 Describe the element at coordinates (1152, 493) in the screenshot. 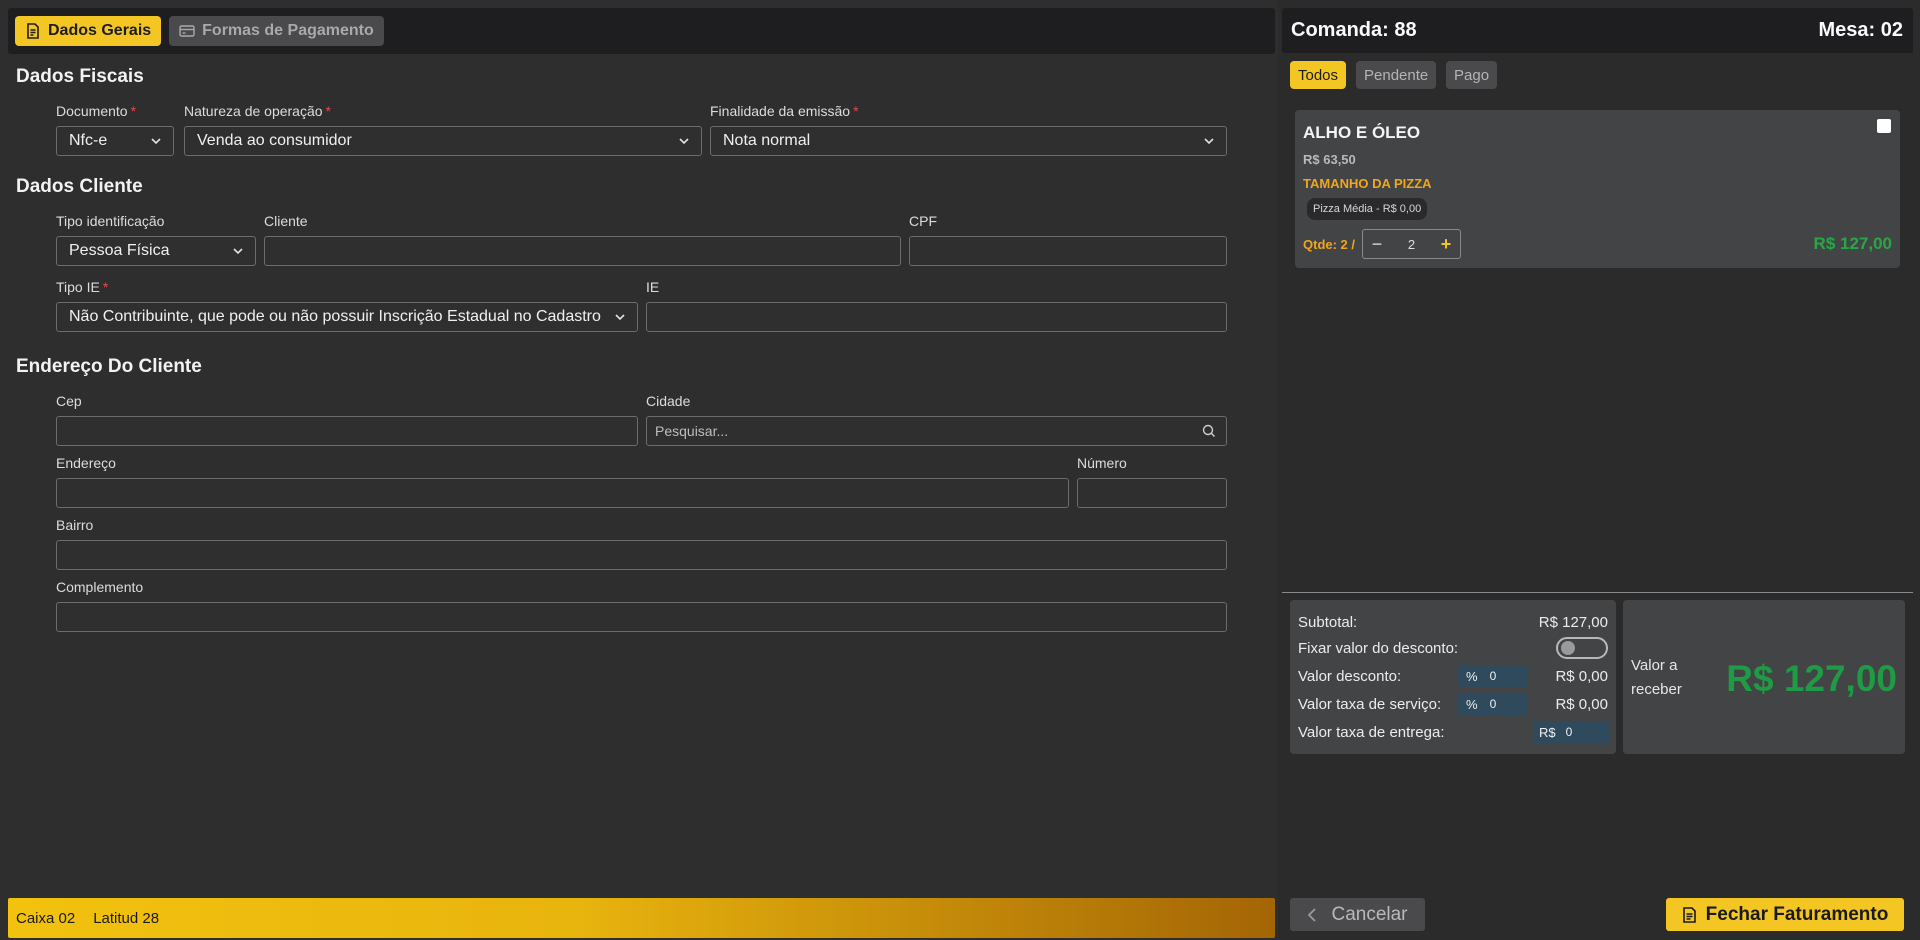

I see `numero-input` at that location.